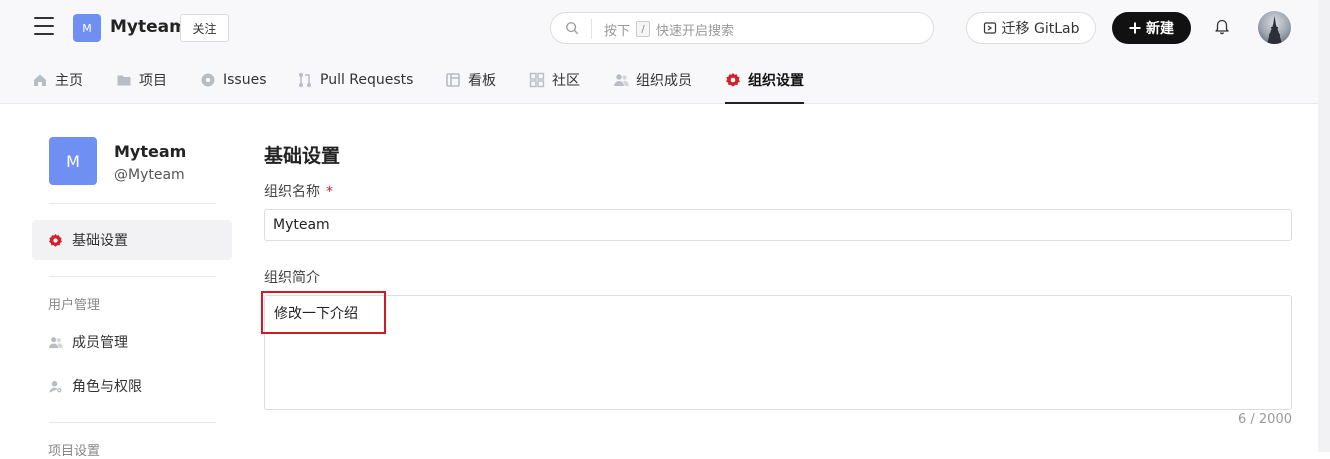 The height and width of the screenshot is (459, 1330). I want to click on tab-issues-label: Issues, so click(245, 79).